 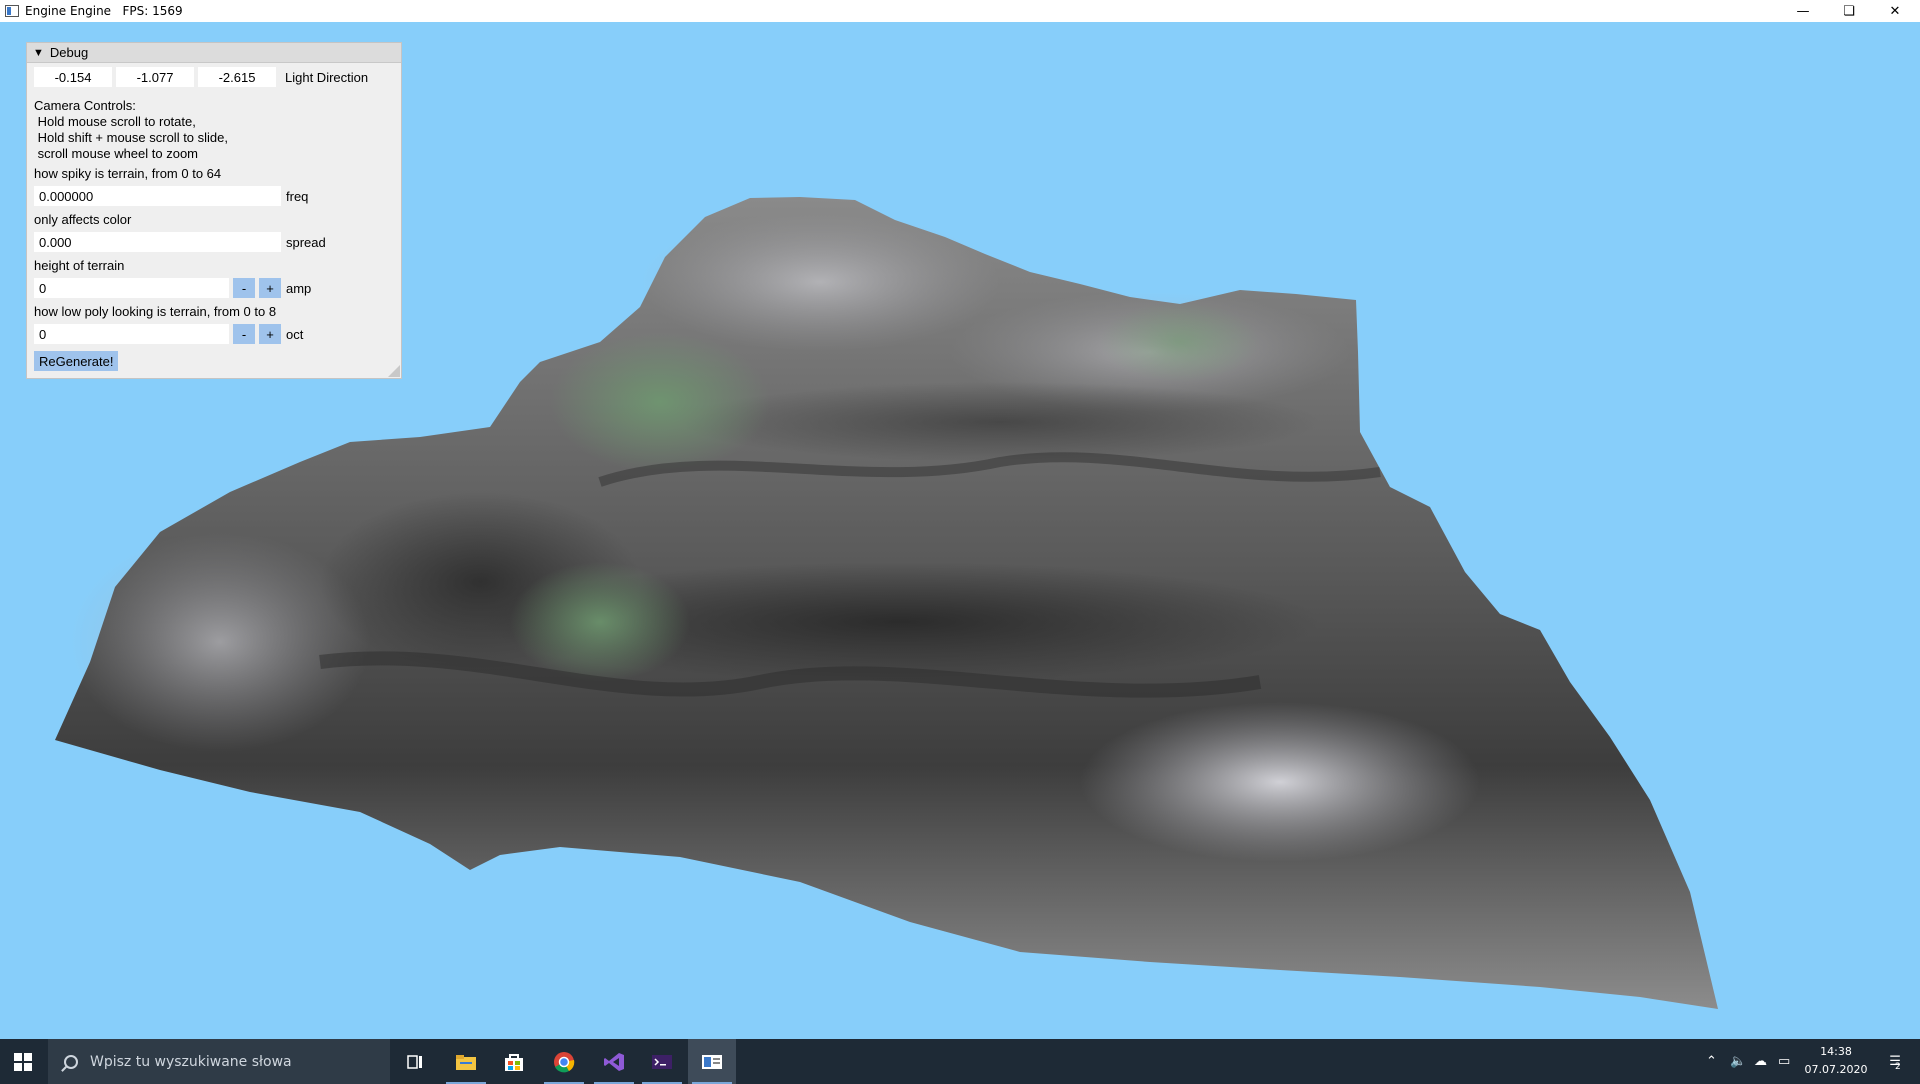 What do you see at coordinates (131, 334) in the screenshot?
I see `oct-input: 0` at bounding box center [131, 334].